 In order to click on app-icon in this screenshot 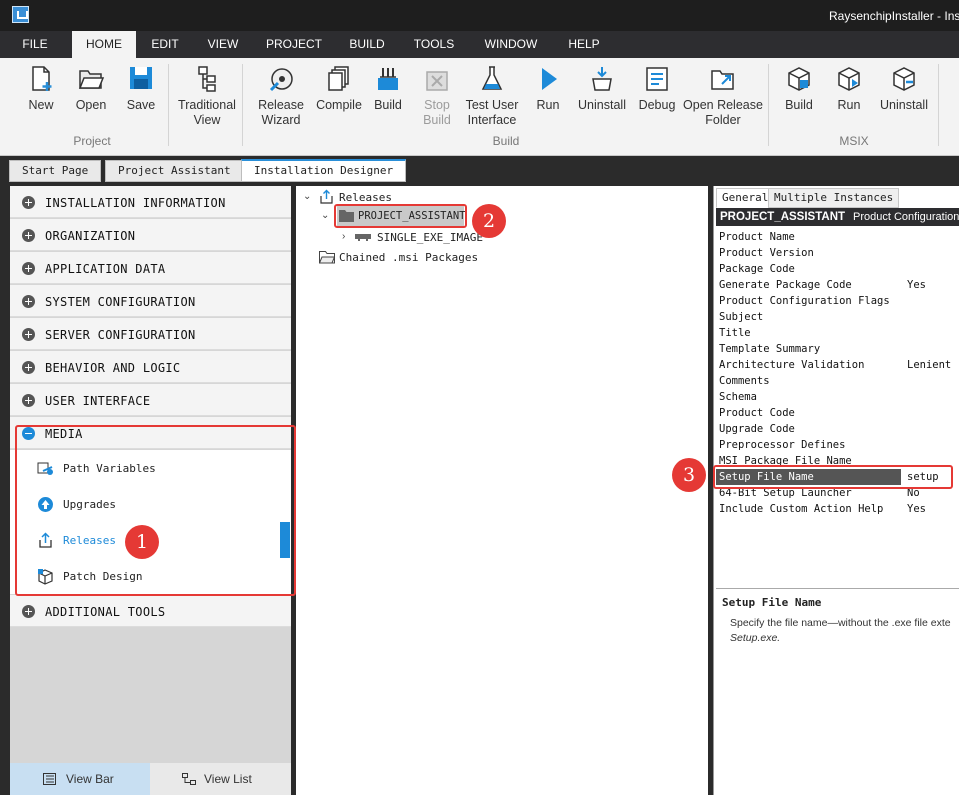, I will do `click(20, 14)`.